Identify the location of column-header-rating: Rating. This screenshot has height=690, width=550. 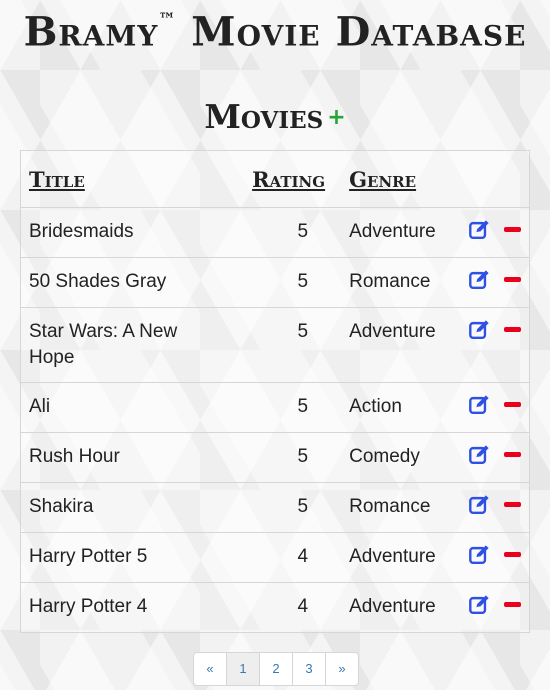
(281, 179).